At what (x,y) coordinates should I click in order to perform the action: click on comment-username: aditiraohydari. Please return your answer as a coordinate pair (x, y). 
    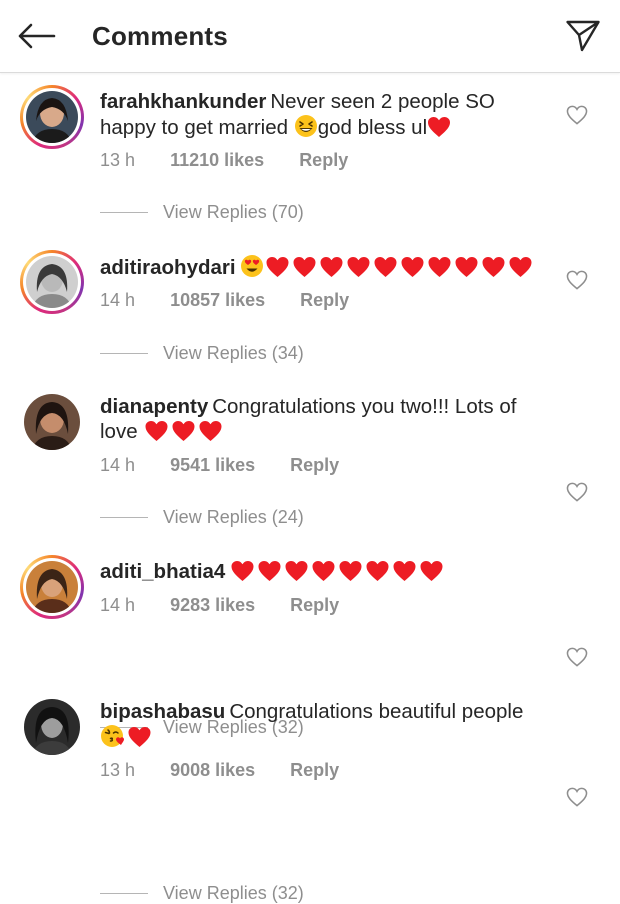
    Looking at the image, I should click on (168, 267).